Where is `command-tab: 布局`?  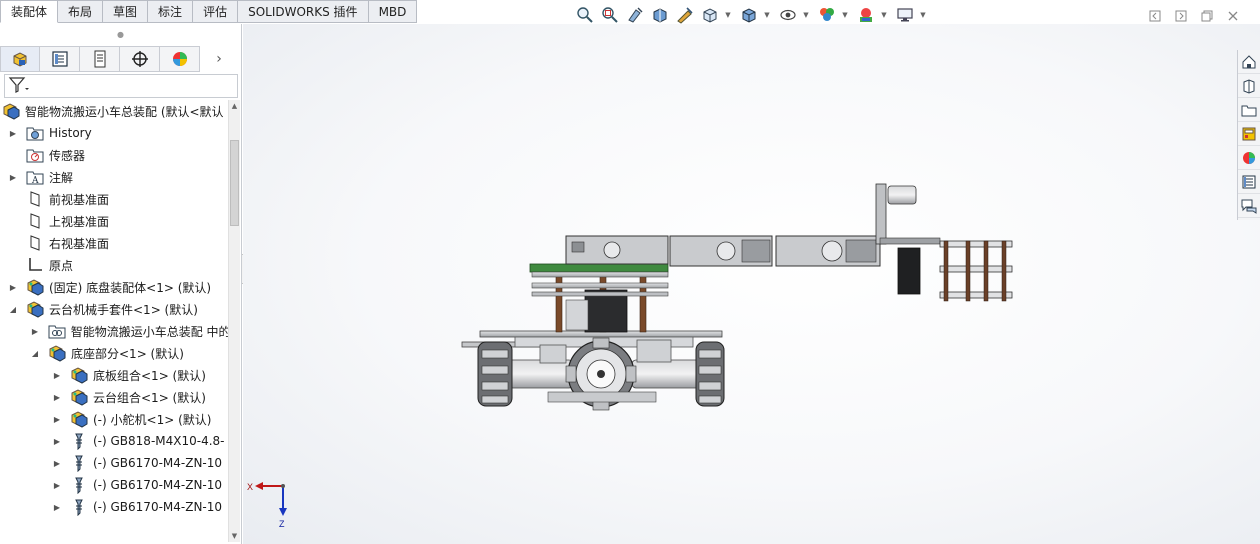
command-tab: 布局 is located at coordinates (81, 11).